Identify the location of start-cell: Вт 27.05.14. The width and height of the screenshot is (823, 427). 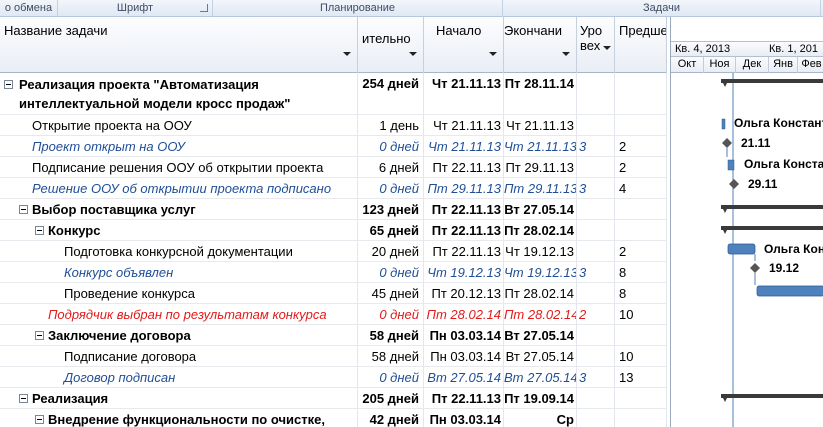
(464, 377).